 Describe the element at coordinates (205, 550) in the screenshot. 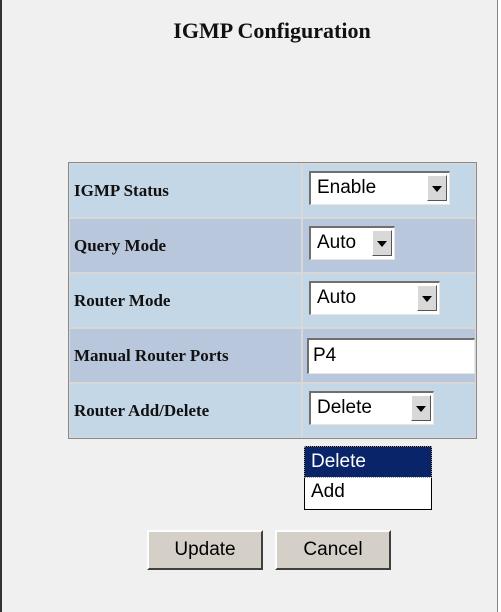

I see `update-button: Update` at that location.